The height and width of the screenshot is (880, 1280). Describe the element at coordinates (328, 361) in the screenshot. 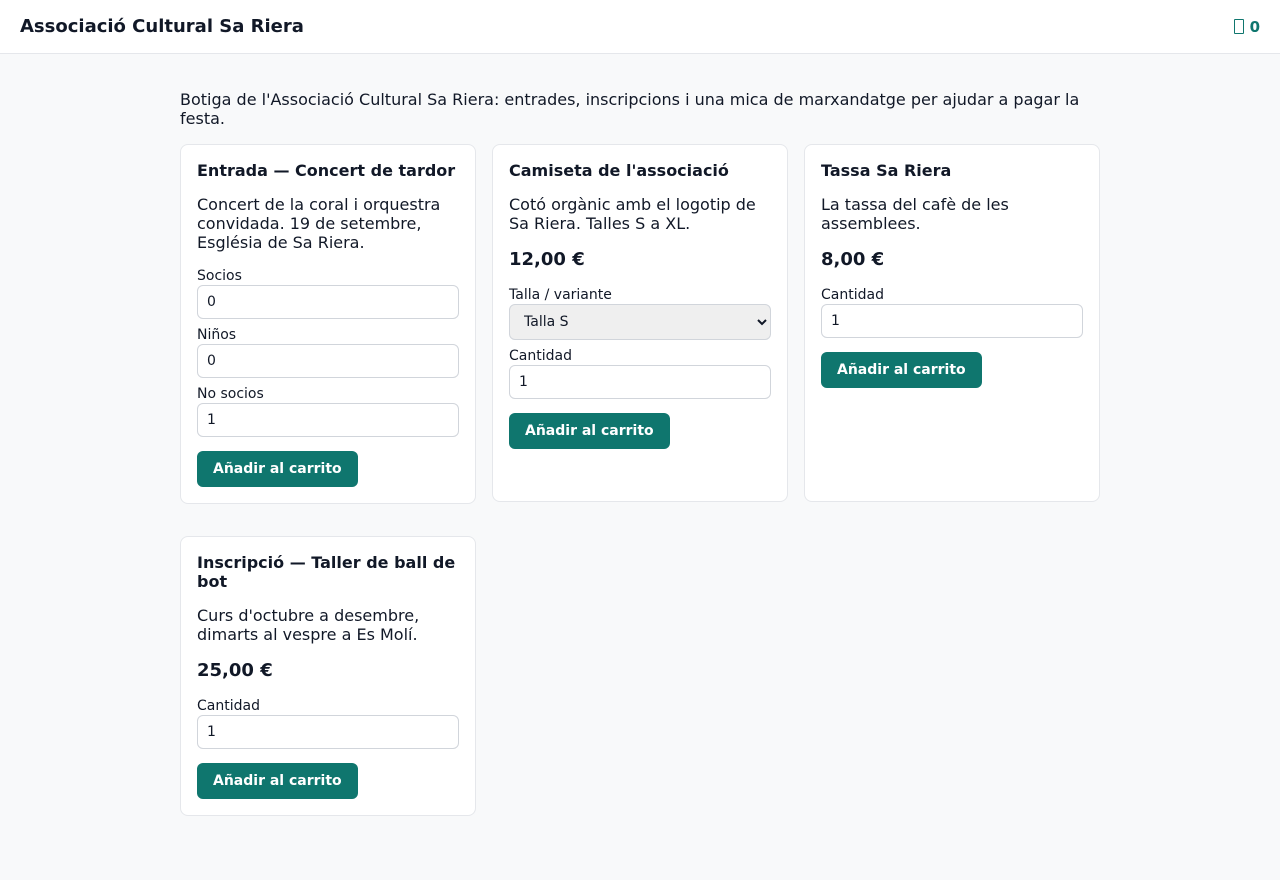

I see `ninos-quantity-input` at that location.